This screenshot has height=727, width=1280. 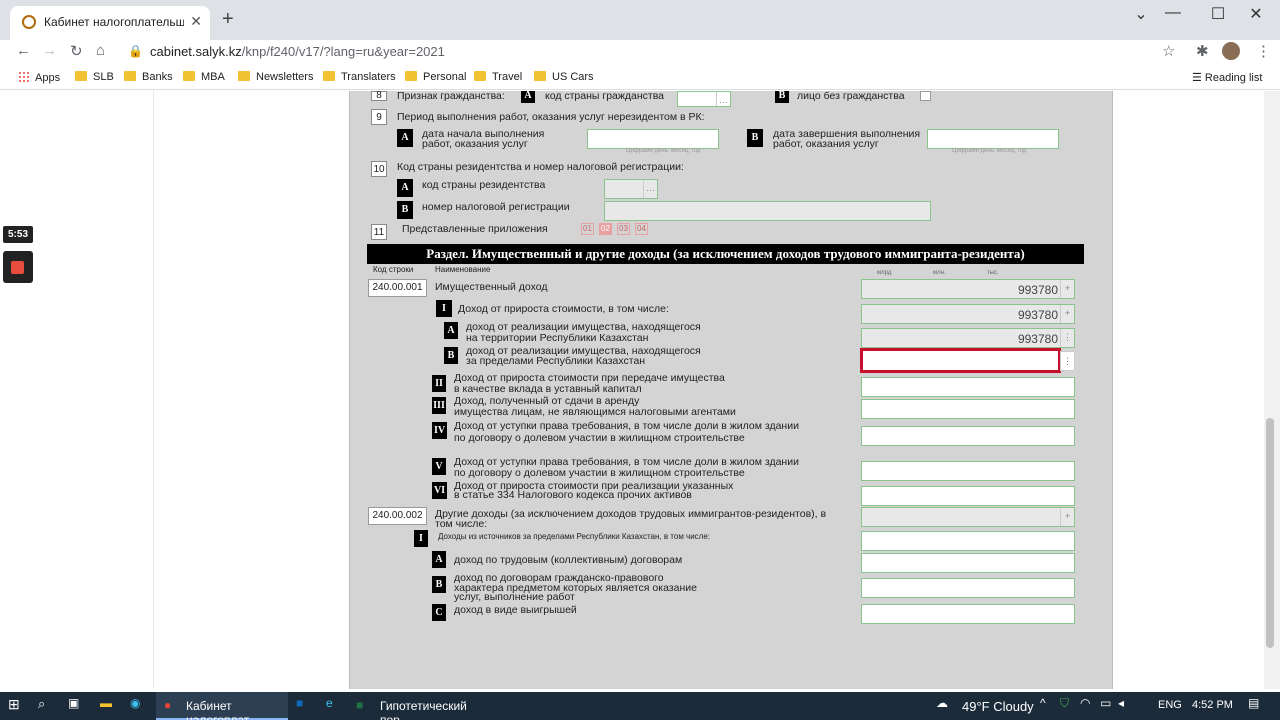 I want to click on line-ii-label-2: в качестве вклада в уставный капитал, so click(x=548, y=389).